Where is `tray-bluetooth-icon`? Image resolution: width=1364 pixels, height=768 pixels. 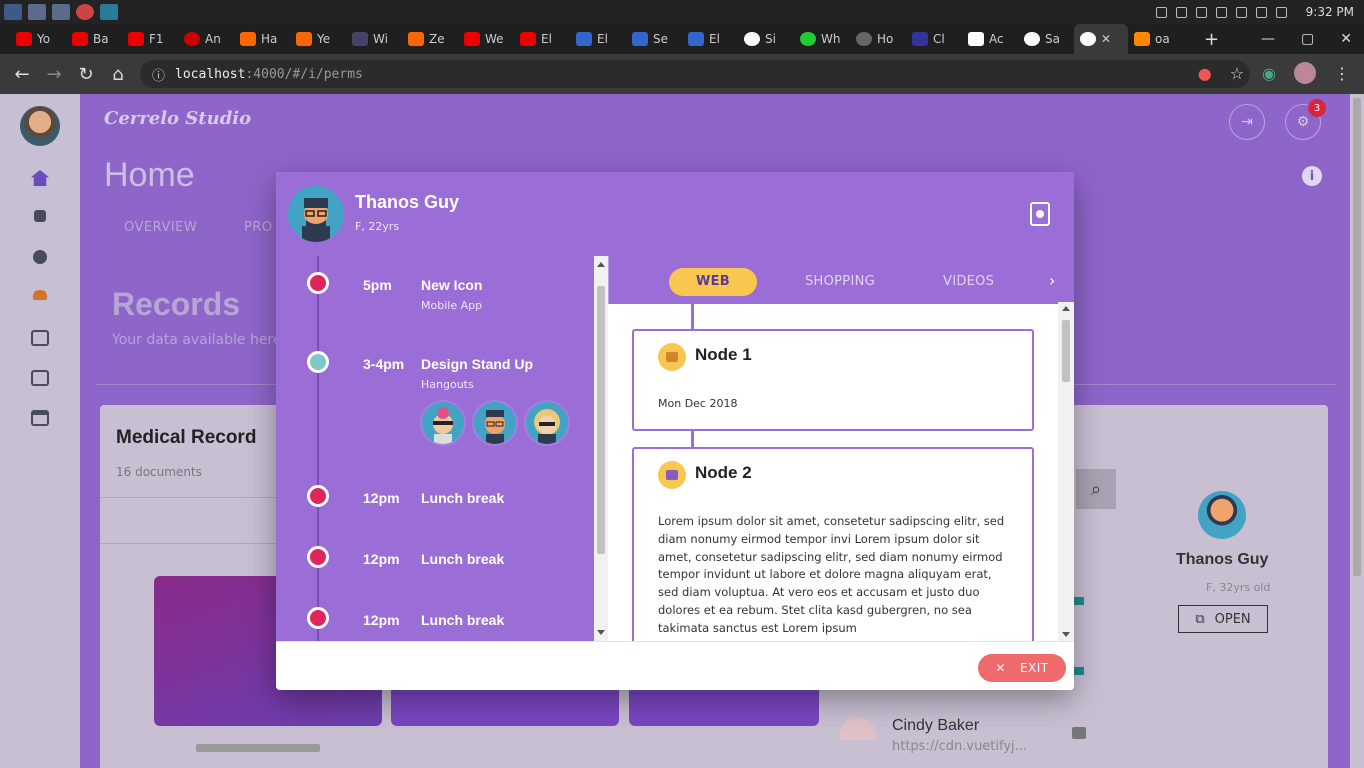 tray-bluetooth-icon is located at coordinates (1261, 12).